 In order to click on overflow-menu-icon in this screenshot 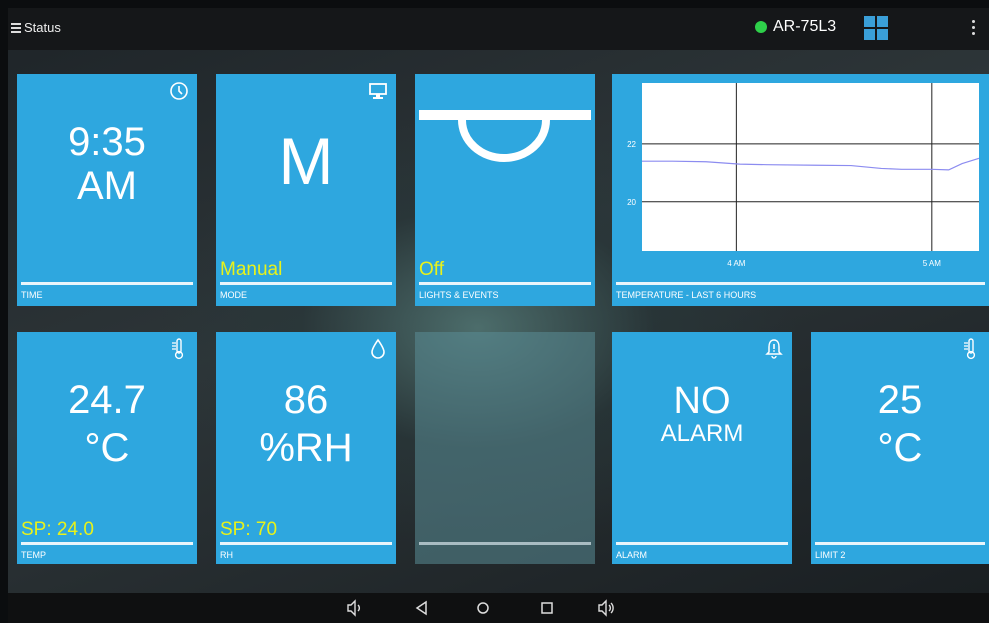, I will do `click(973, 30)`.